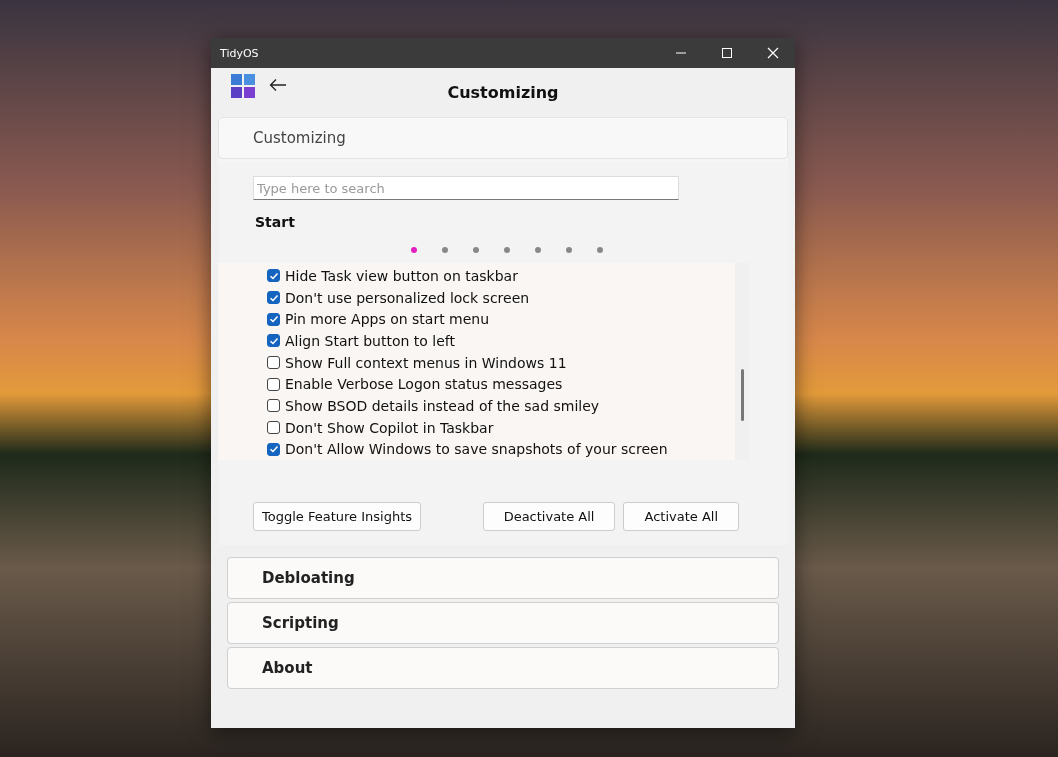  Describe the element at coordinates (424, 384) in the screenshot. I see `option-label: Enable Verbose Logon status messages` at that location.